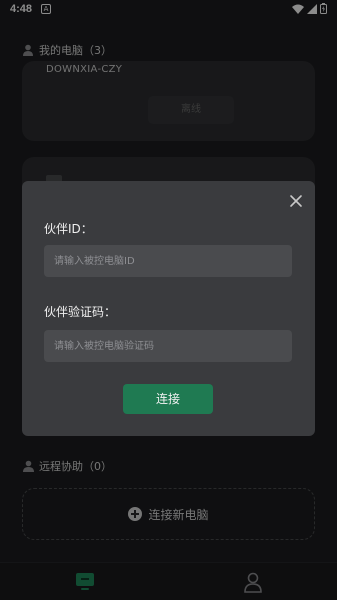 This screenshot has width=337, height=600. What do you see at coordinates (168, 346) in the screenshot?
I see `verification-code-input` at bounding box center [168, 346].